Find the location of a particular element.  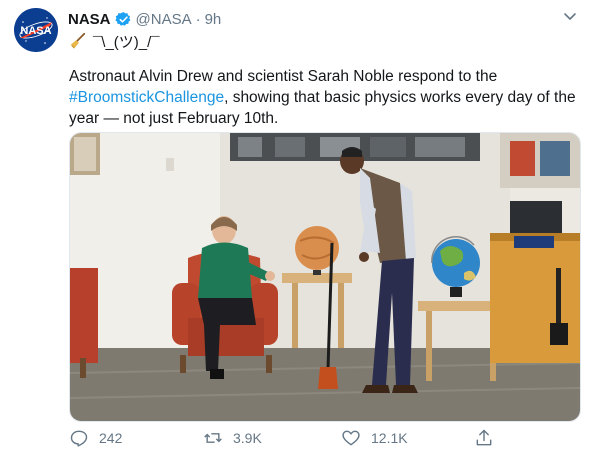

retweet-count: 3.9K is located at coordinates (247, 438).